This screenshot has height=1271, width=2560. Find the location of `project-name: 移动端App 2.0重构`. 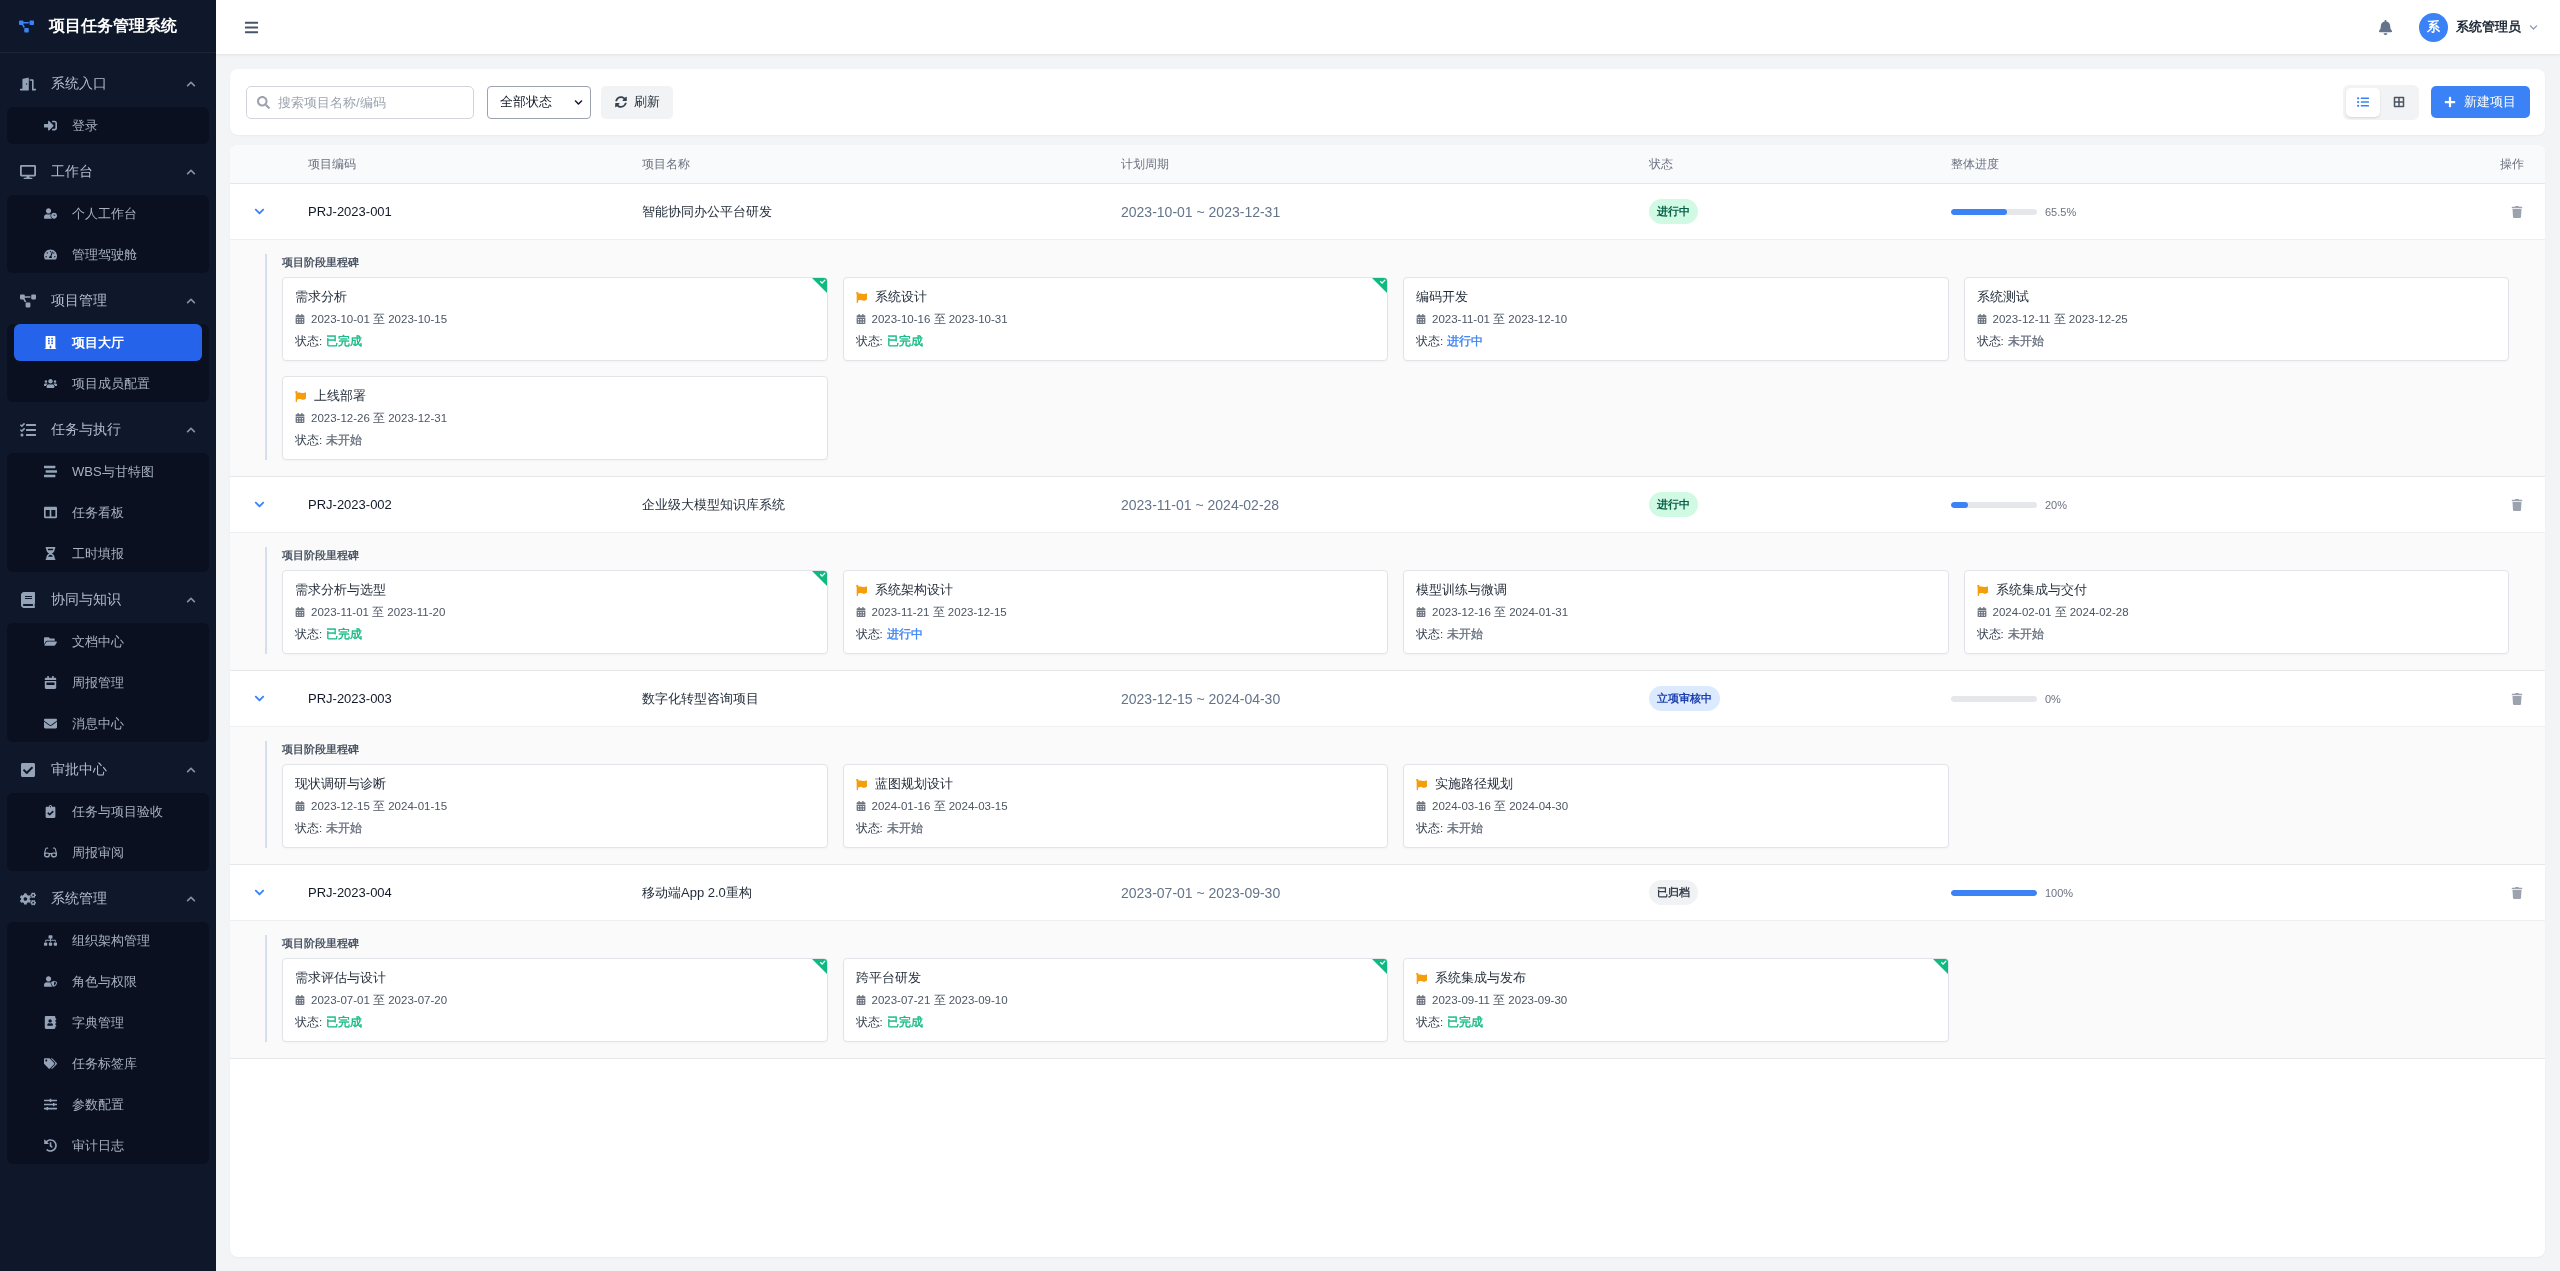

project-name: 移动端App 2.0重构 is located at coordinates (697, 892).